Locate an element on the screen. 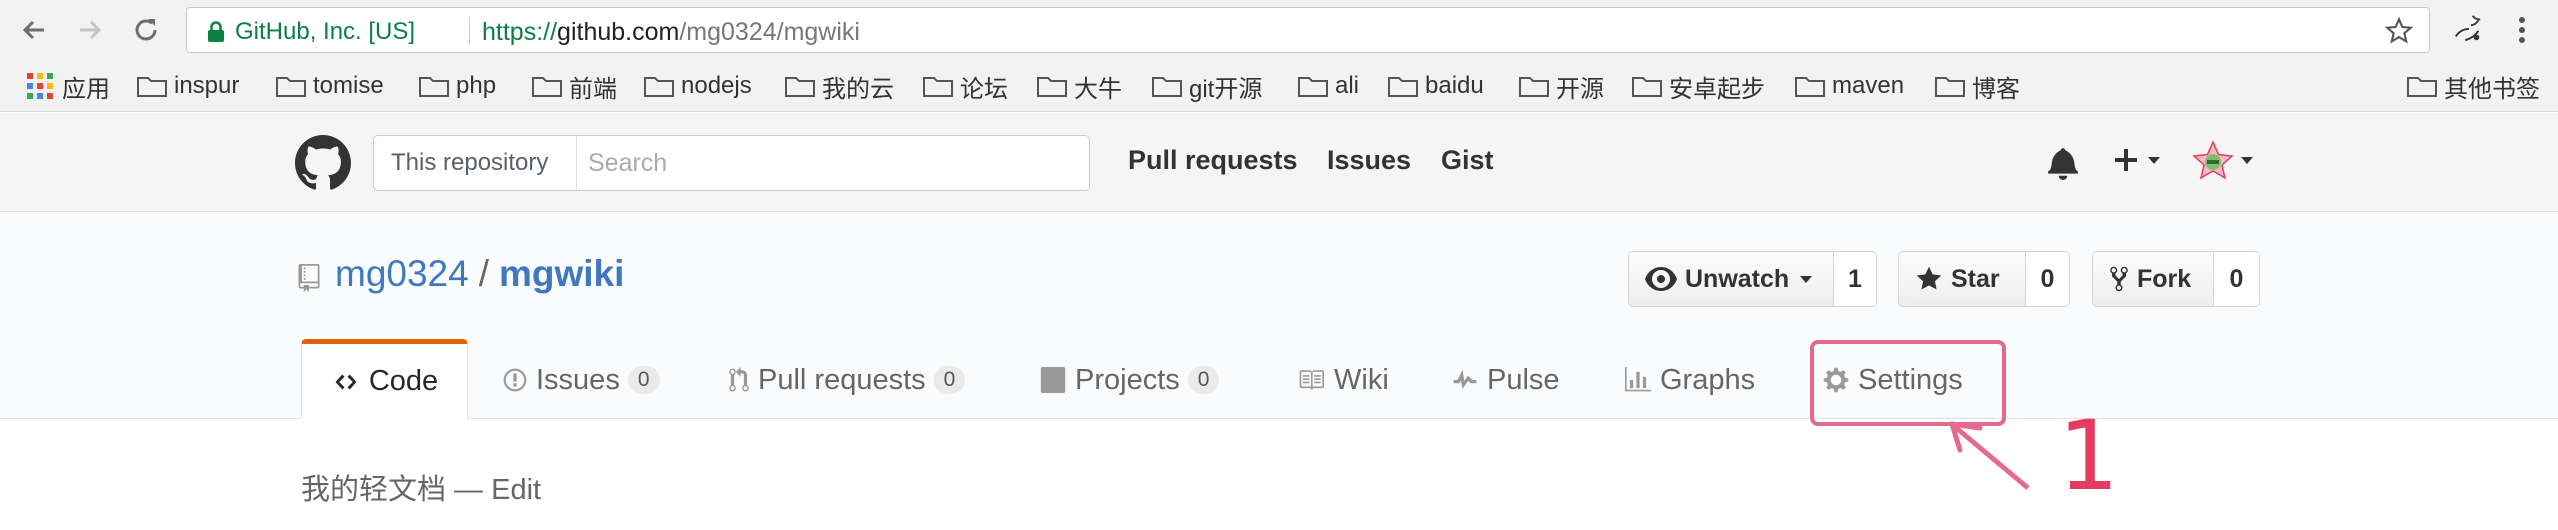 This screenshot has width=2558, height=530. bookmark-label: baidu is located at coordinates (1454, 85).